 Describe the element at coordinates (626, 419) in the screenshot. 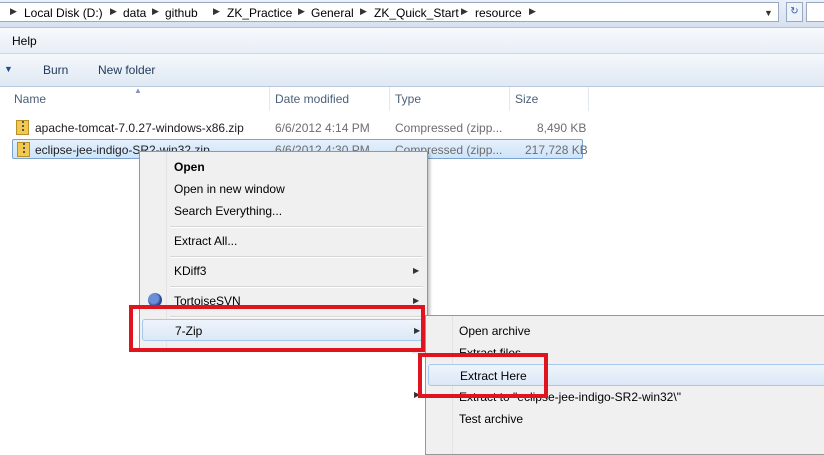

I see `menu-item-test-archive: Test archive` at that location.